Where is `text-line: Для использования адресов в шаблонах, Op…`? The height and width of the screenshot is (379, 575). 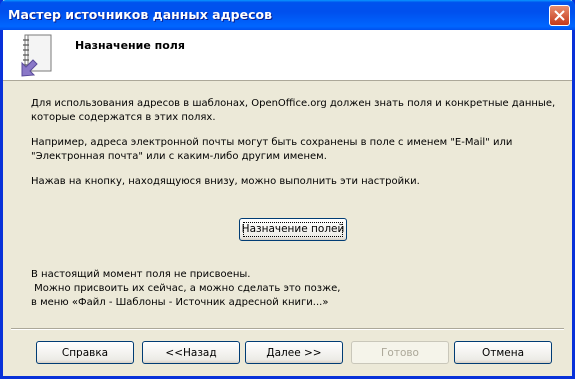
text-line: Для использования адресов в шаблонах, Op… is located at coordinates (293, 103).